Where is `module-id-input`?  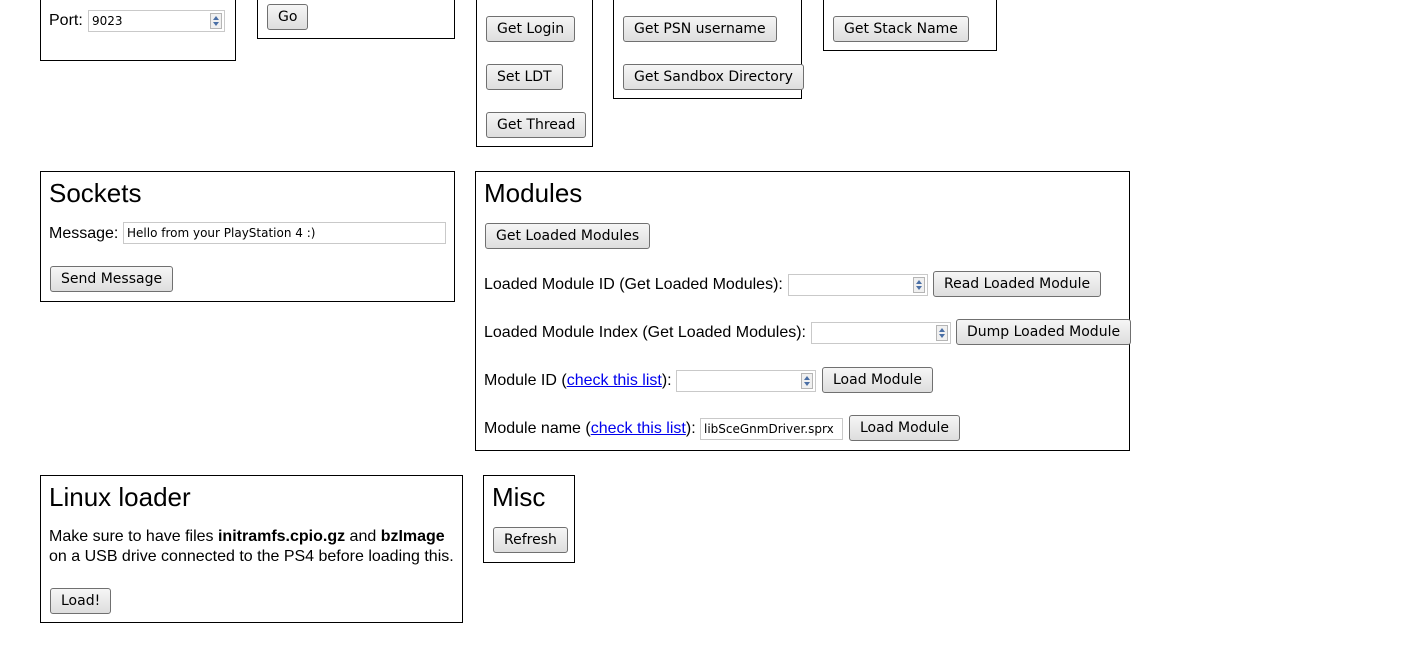 module-id-input is located at coordinates (746, 381).